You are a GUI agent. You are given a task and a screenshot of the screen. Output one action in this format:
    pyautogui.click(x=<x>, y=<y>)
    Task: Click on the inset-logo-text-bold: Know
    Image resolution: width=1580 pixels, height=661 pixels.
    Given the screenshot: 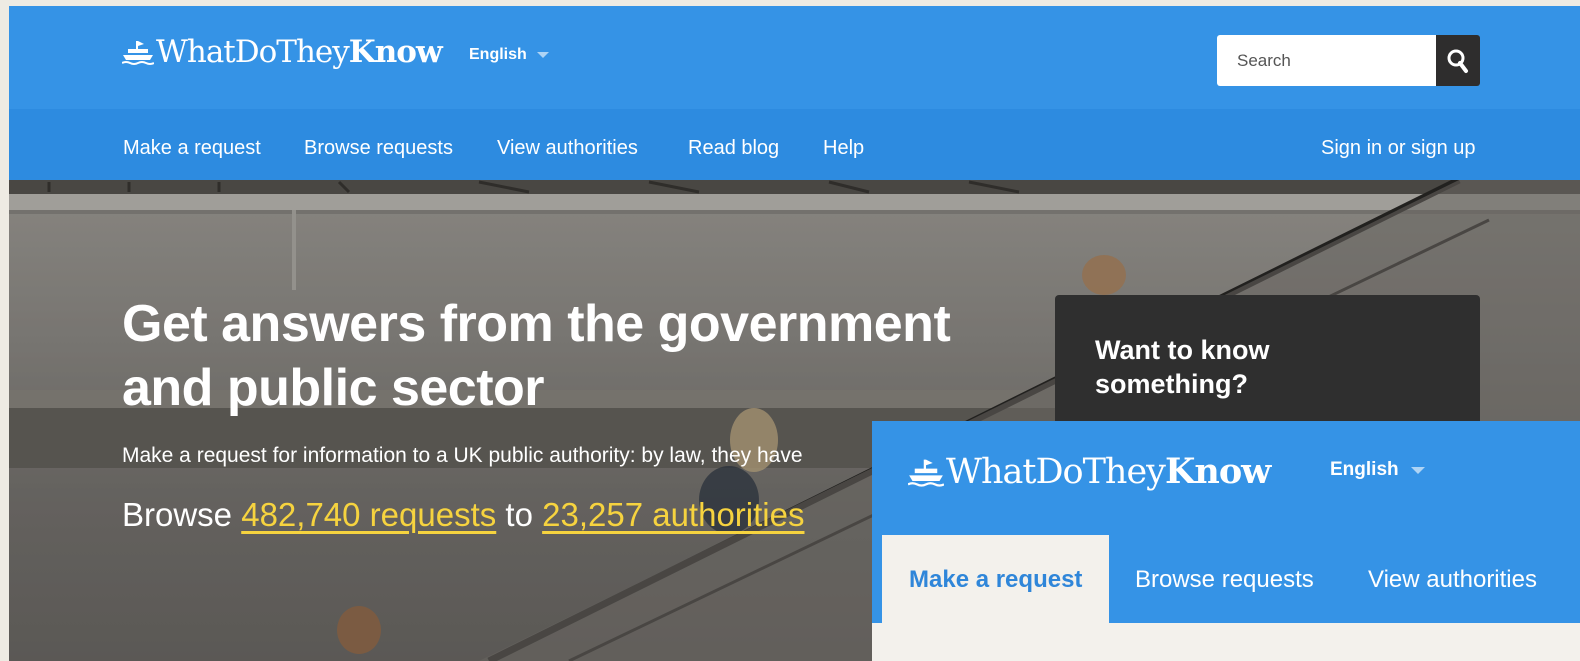 What is the action you would take?
    pyautogui.click(x=1217, y=471)
    